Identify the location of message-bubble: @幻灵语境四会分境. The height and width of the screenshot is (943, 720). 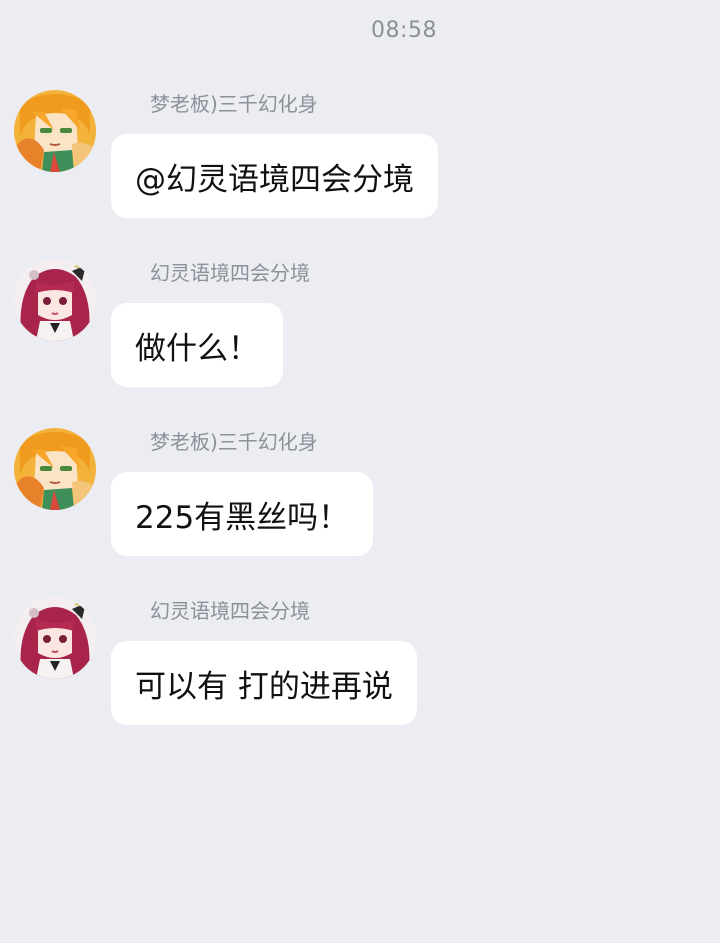
(274, 176).